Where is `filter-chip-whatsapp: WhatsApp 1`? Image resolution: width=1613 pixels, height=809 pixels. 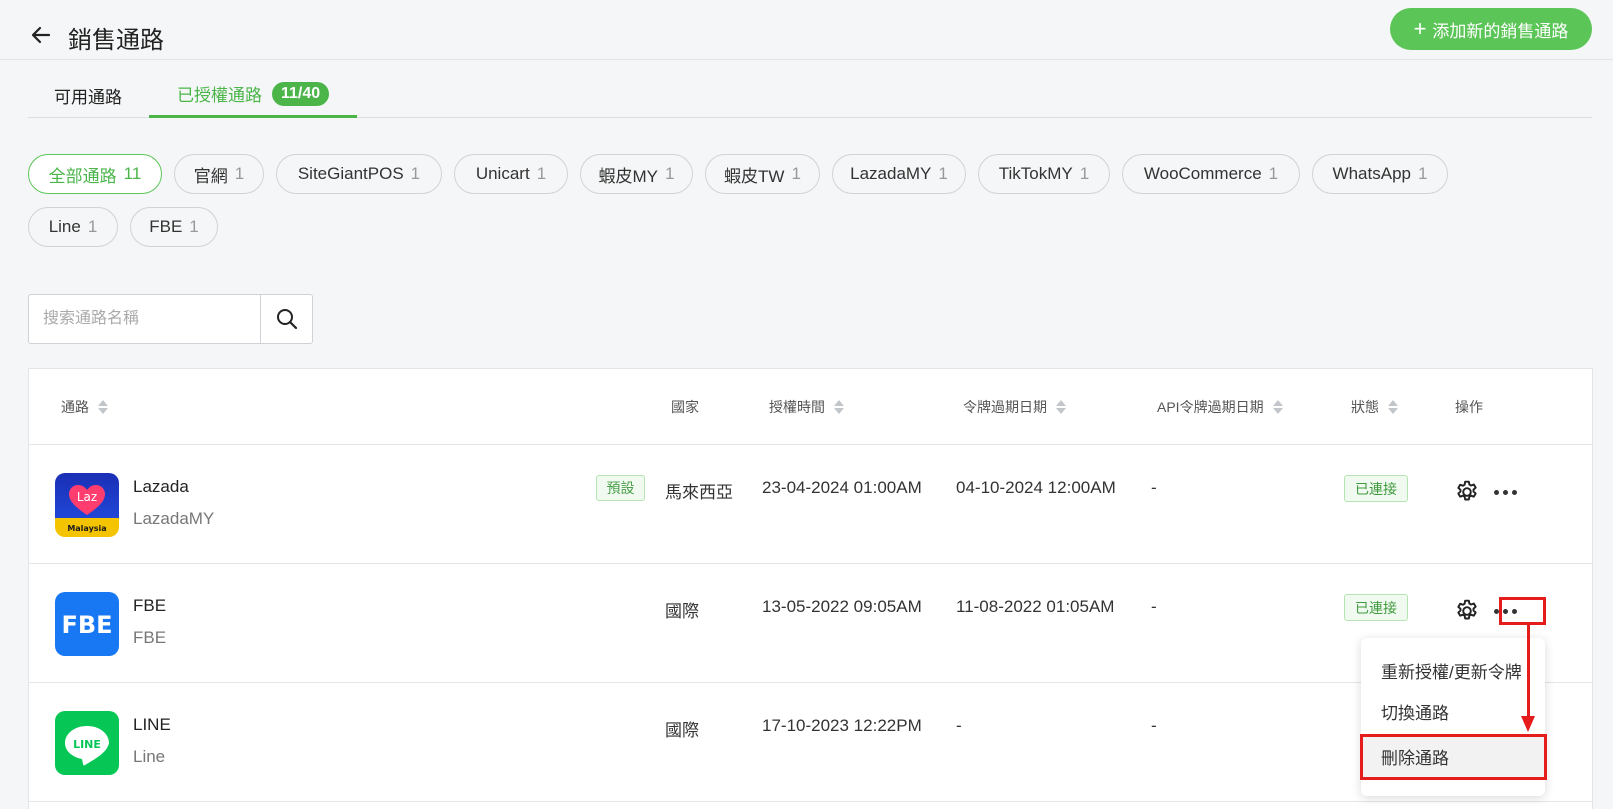 filter-chip-whatsapp: WhatsApp 1 is located at coordinates (1380, 174).